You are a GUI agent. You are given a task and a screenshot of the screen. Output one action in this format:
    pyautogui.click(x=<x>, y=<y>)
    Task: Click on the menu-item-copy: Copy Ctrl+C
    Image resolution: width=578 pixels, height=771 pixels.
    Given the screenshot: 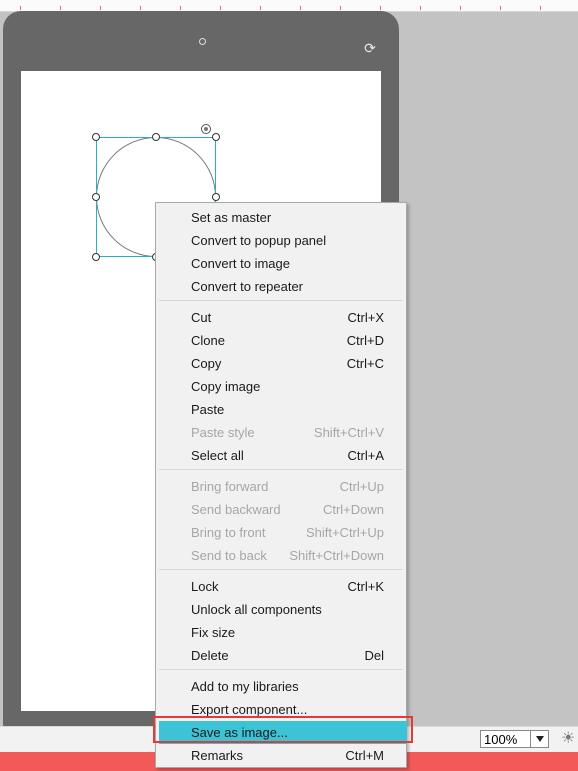 What is the action you would take?
    pyautogui.click(x=281, y=363)
    